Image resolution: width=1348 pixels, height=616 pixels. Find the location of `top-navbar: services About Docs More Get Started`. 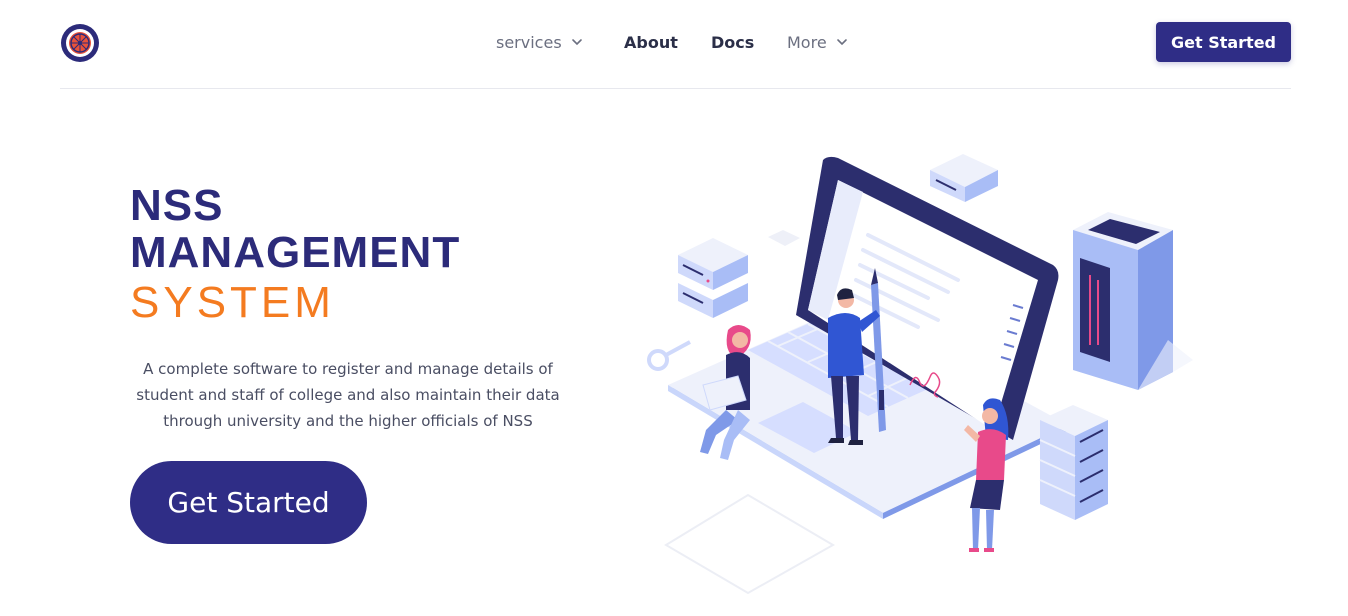

top-navbar: services About Docs More Get Started is located at coordinates (675, 44).